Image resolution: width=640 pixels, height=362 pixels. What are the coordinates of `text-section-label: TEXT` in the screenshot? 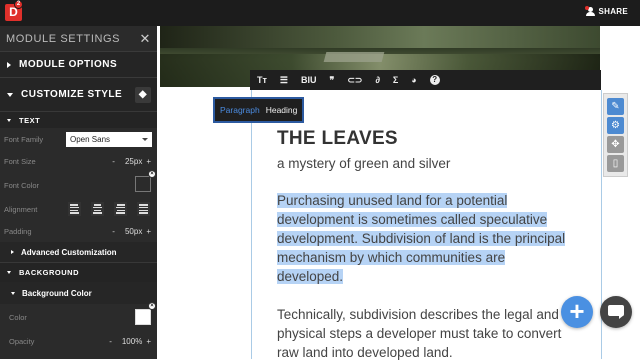 It's located at (30, 120).